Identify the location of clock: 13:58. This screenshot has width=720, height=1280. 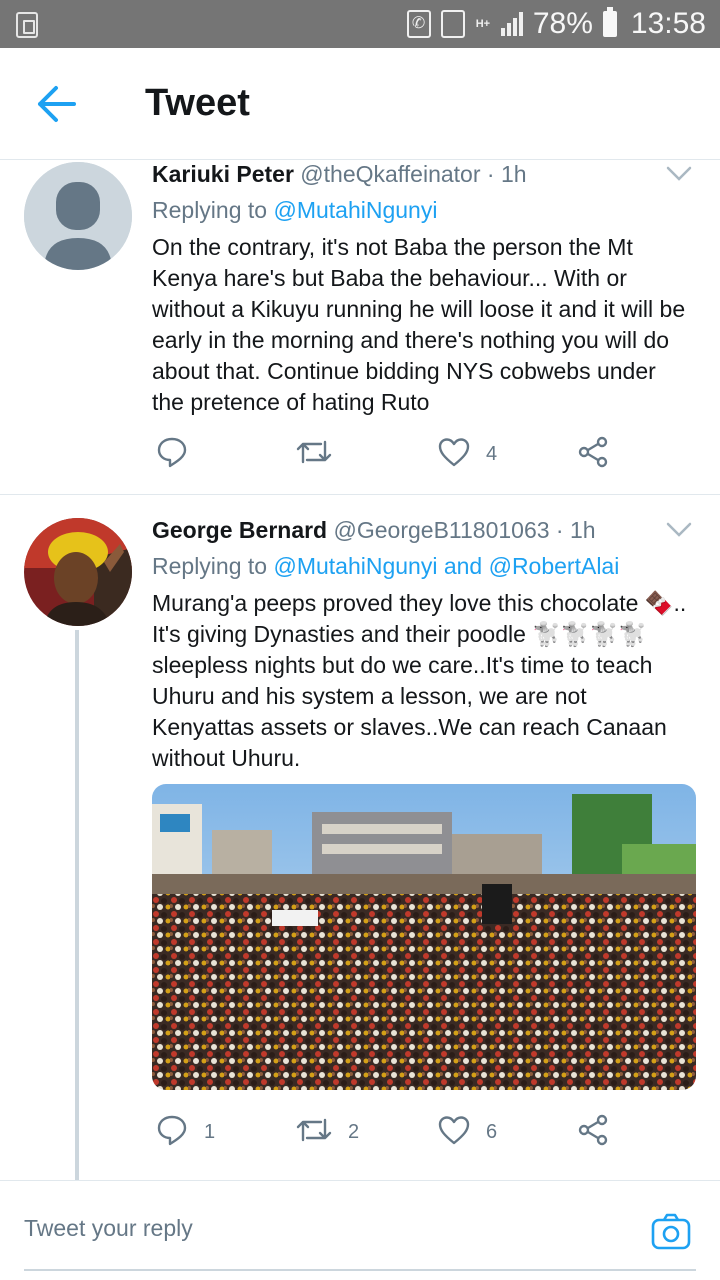
(668, 23).